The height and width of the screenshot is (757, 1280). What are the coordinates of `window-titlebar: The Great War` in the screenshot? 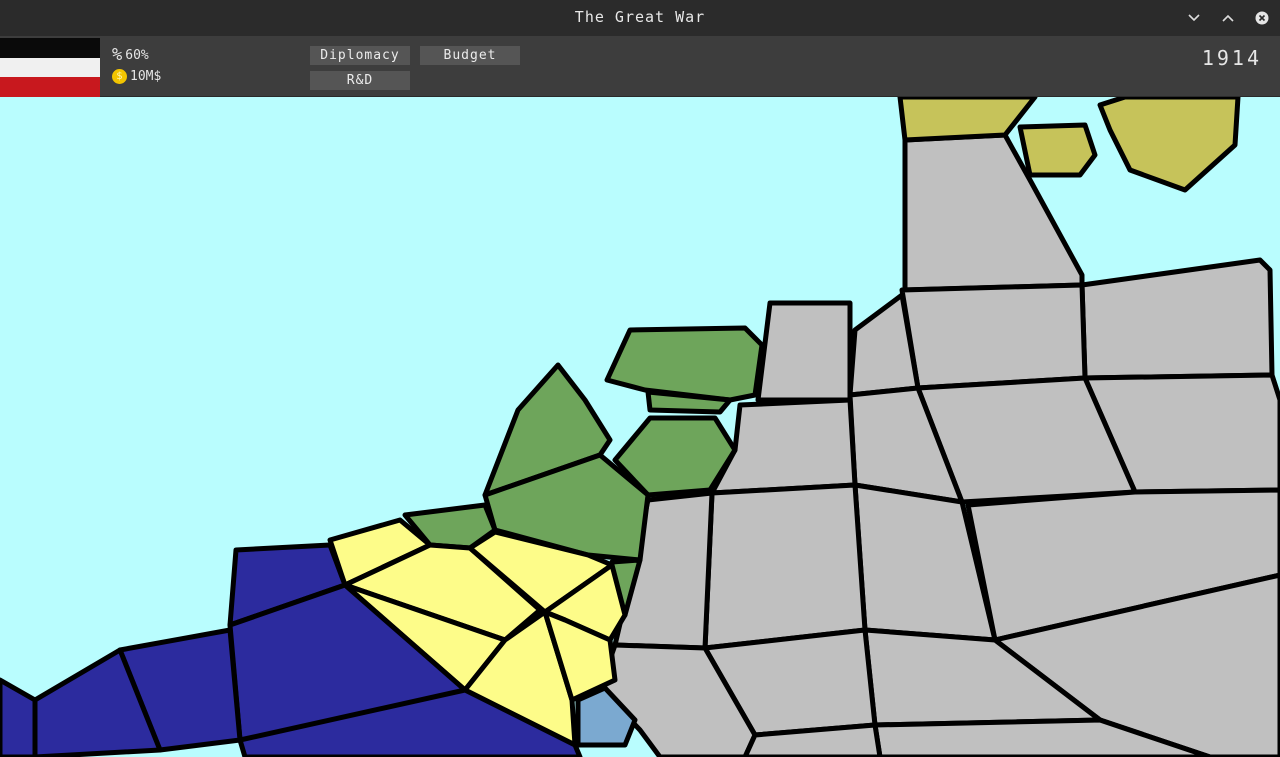 It's located at (640, 18).